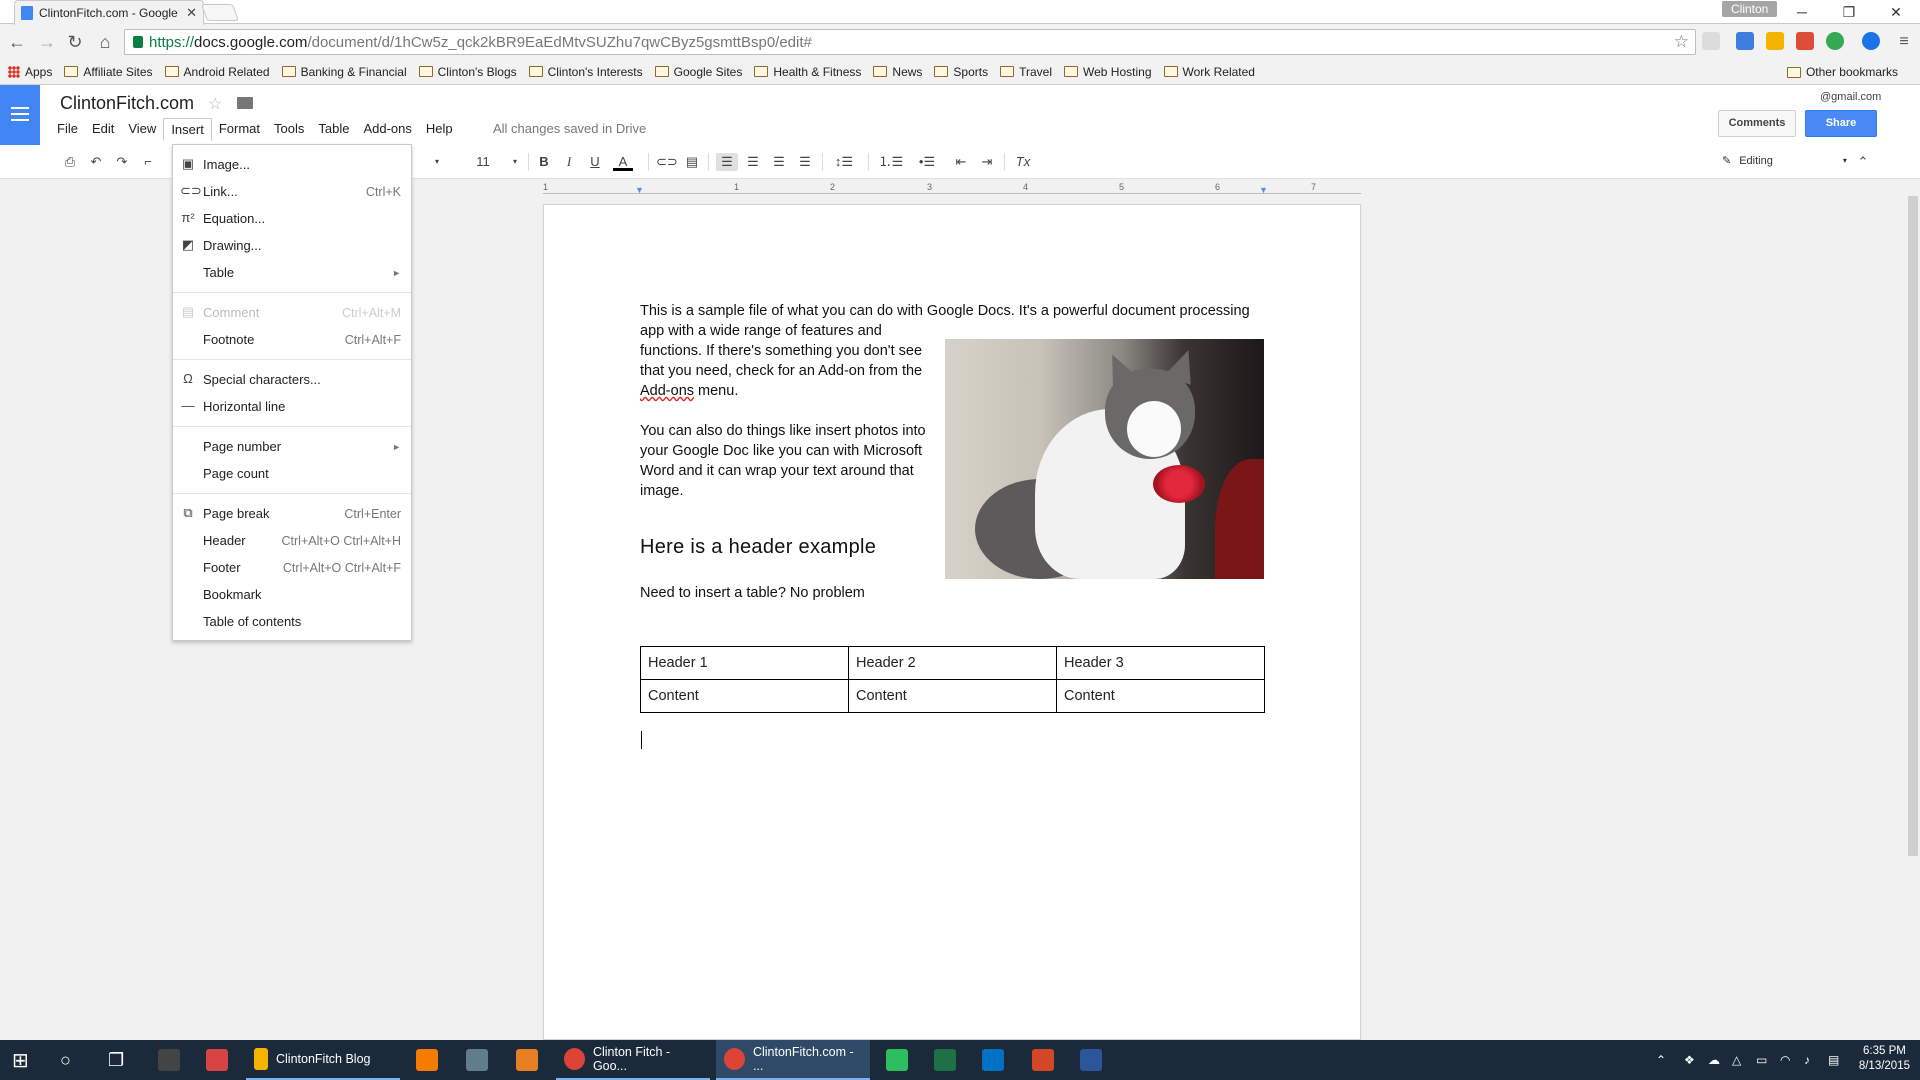  I want to click on vertical-scrollbar, so click(1913, 526).